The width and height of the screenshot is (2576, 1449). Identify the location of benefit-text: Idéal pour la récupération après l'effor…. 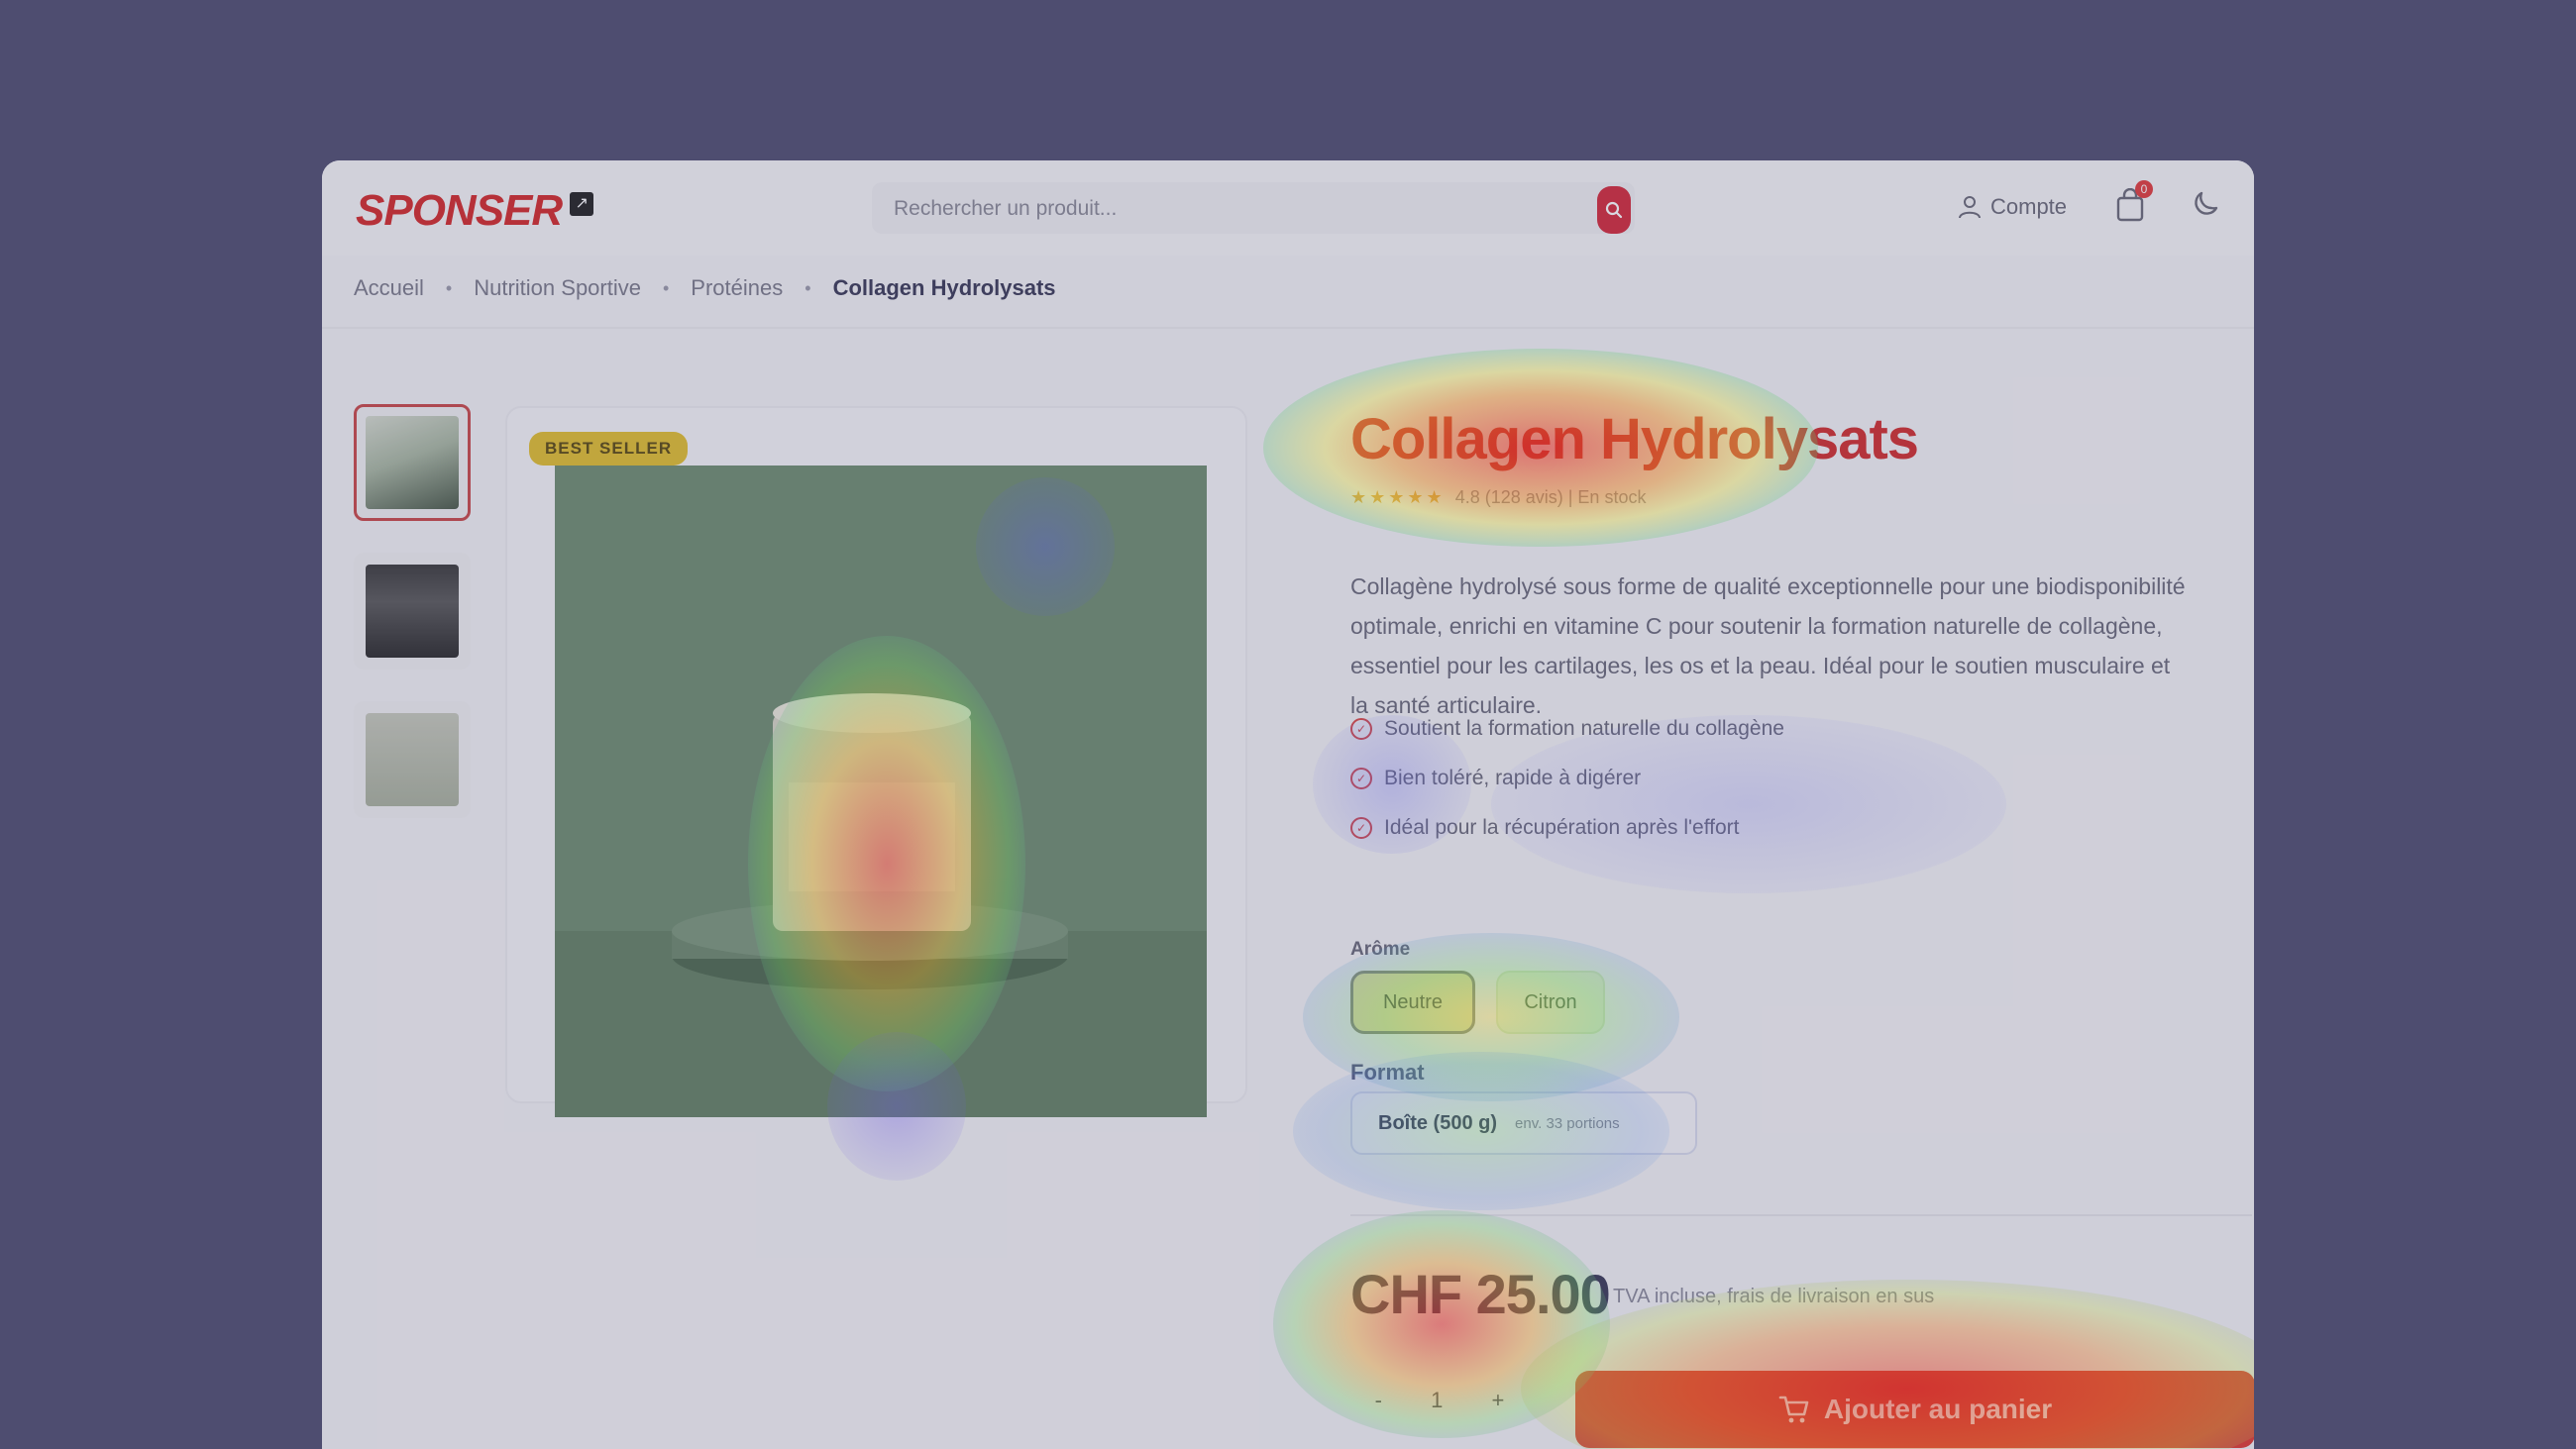
(1562, 827).